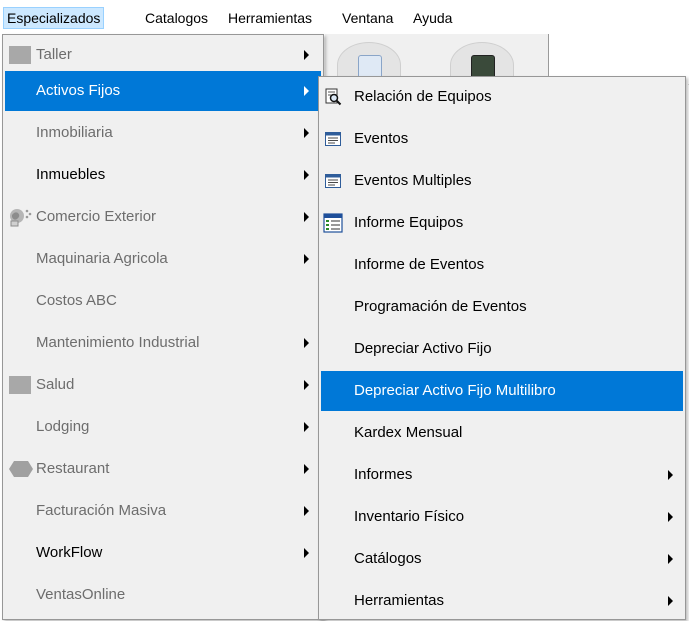  Describe the element at coordinates (81, 594) in the screenshot. I see `menu-item-label: VentasOnline` at that location.